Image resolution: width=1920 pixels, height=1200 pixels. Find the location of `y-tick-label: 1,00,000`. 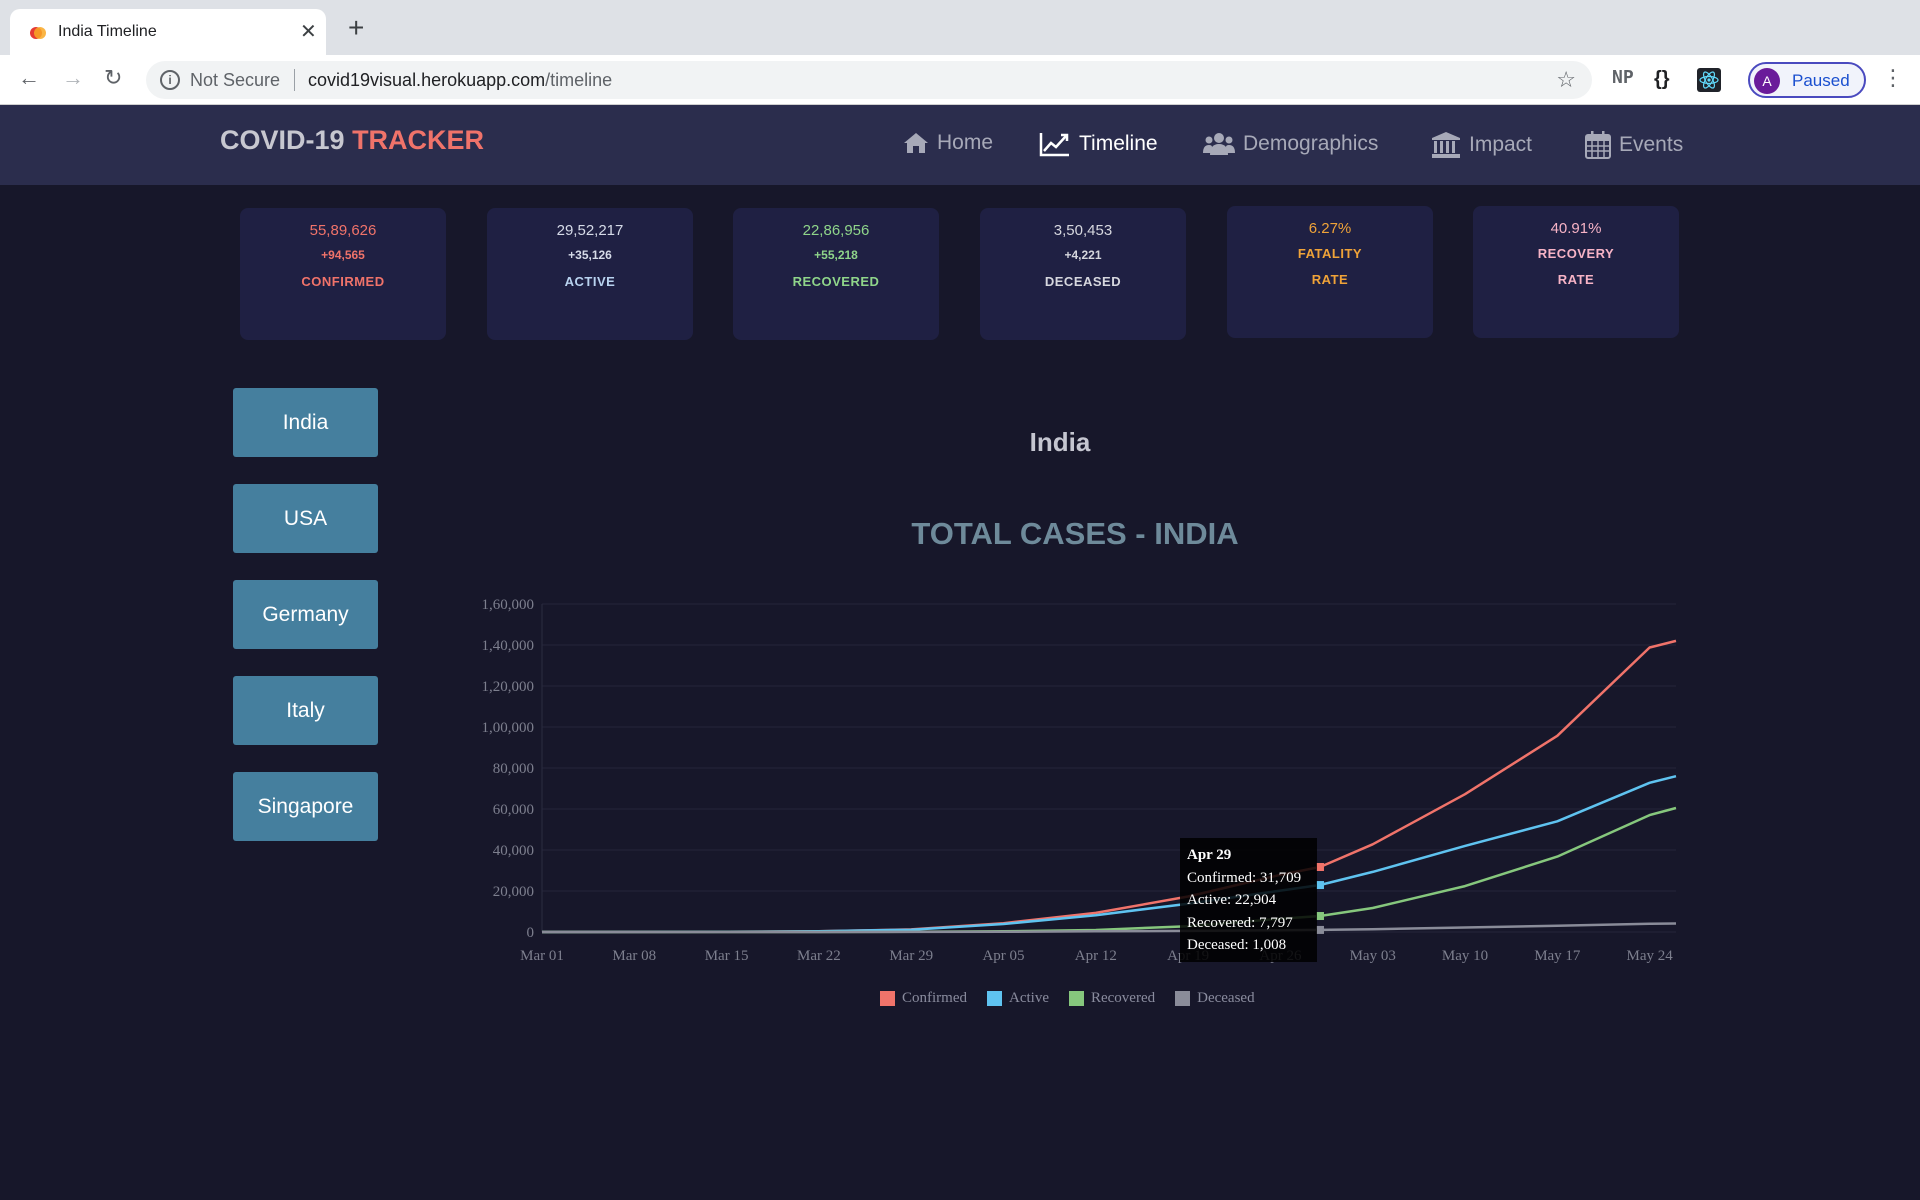

y-tick-label: 1,00,000 is located at coordinates (508, 728).